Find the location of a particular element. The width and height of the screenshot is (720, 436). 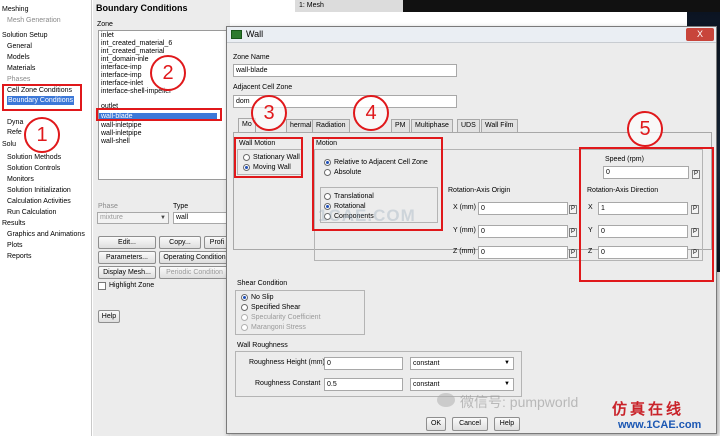

list-item: int_domain-inle is located at coordinates (124, 60).